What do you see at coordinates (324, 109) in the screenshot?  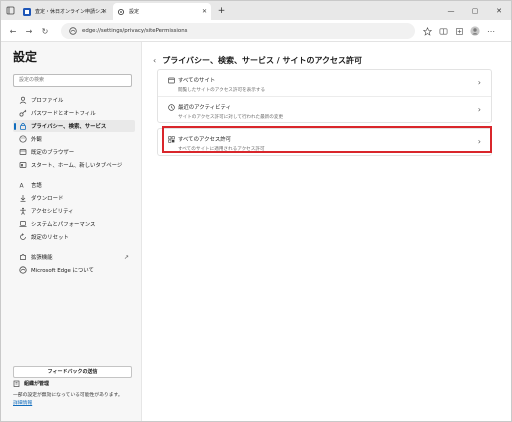 I see `row-recent-activity: 最近のアクティビティ サイトのアクセス許可に対して行われた最新の変更 ›` at bounding box center [324, 109].